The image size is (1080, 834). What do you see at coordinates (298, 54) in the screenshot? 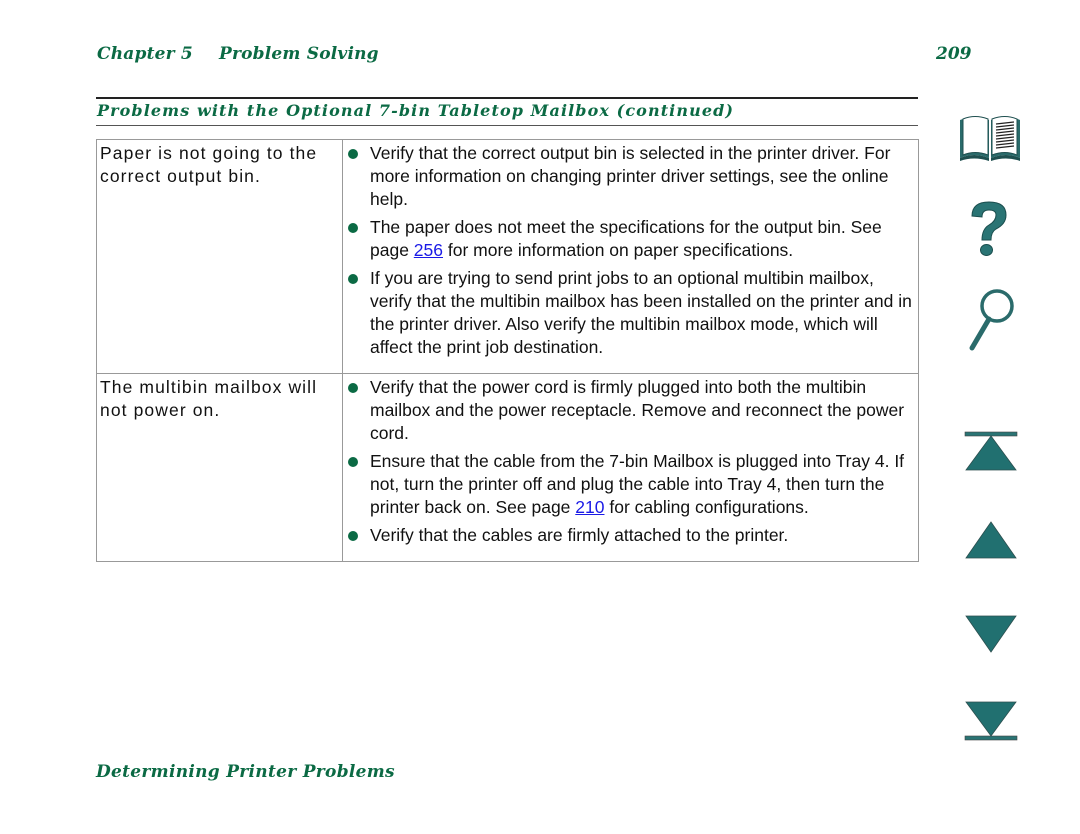
I see `chapter-title: Problem Solving` at bounding box center [298, 54].